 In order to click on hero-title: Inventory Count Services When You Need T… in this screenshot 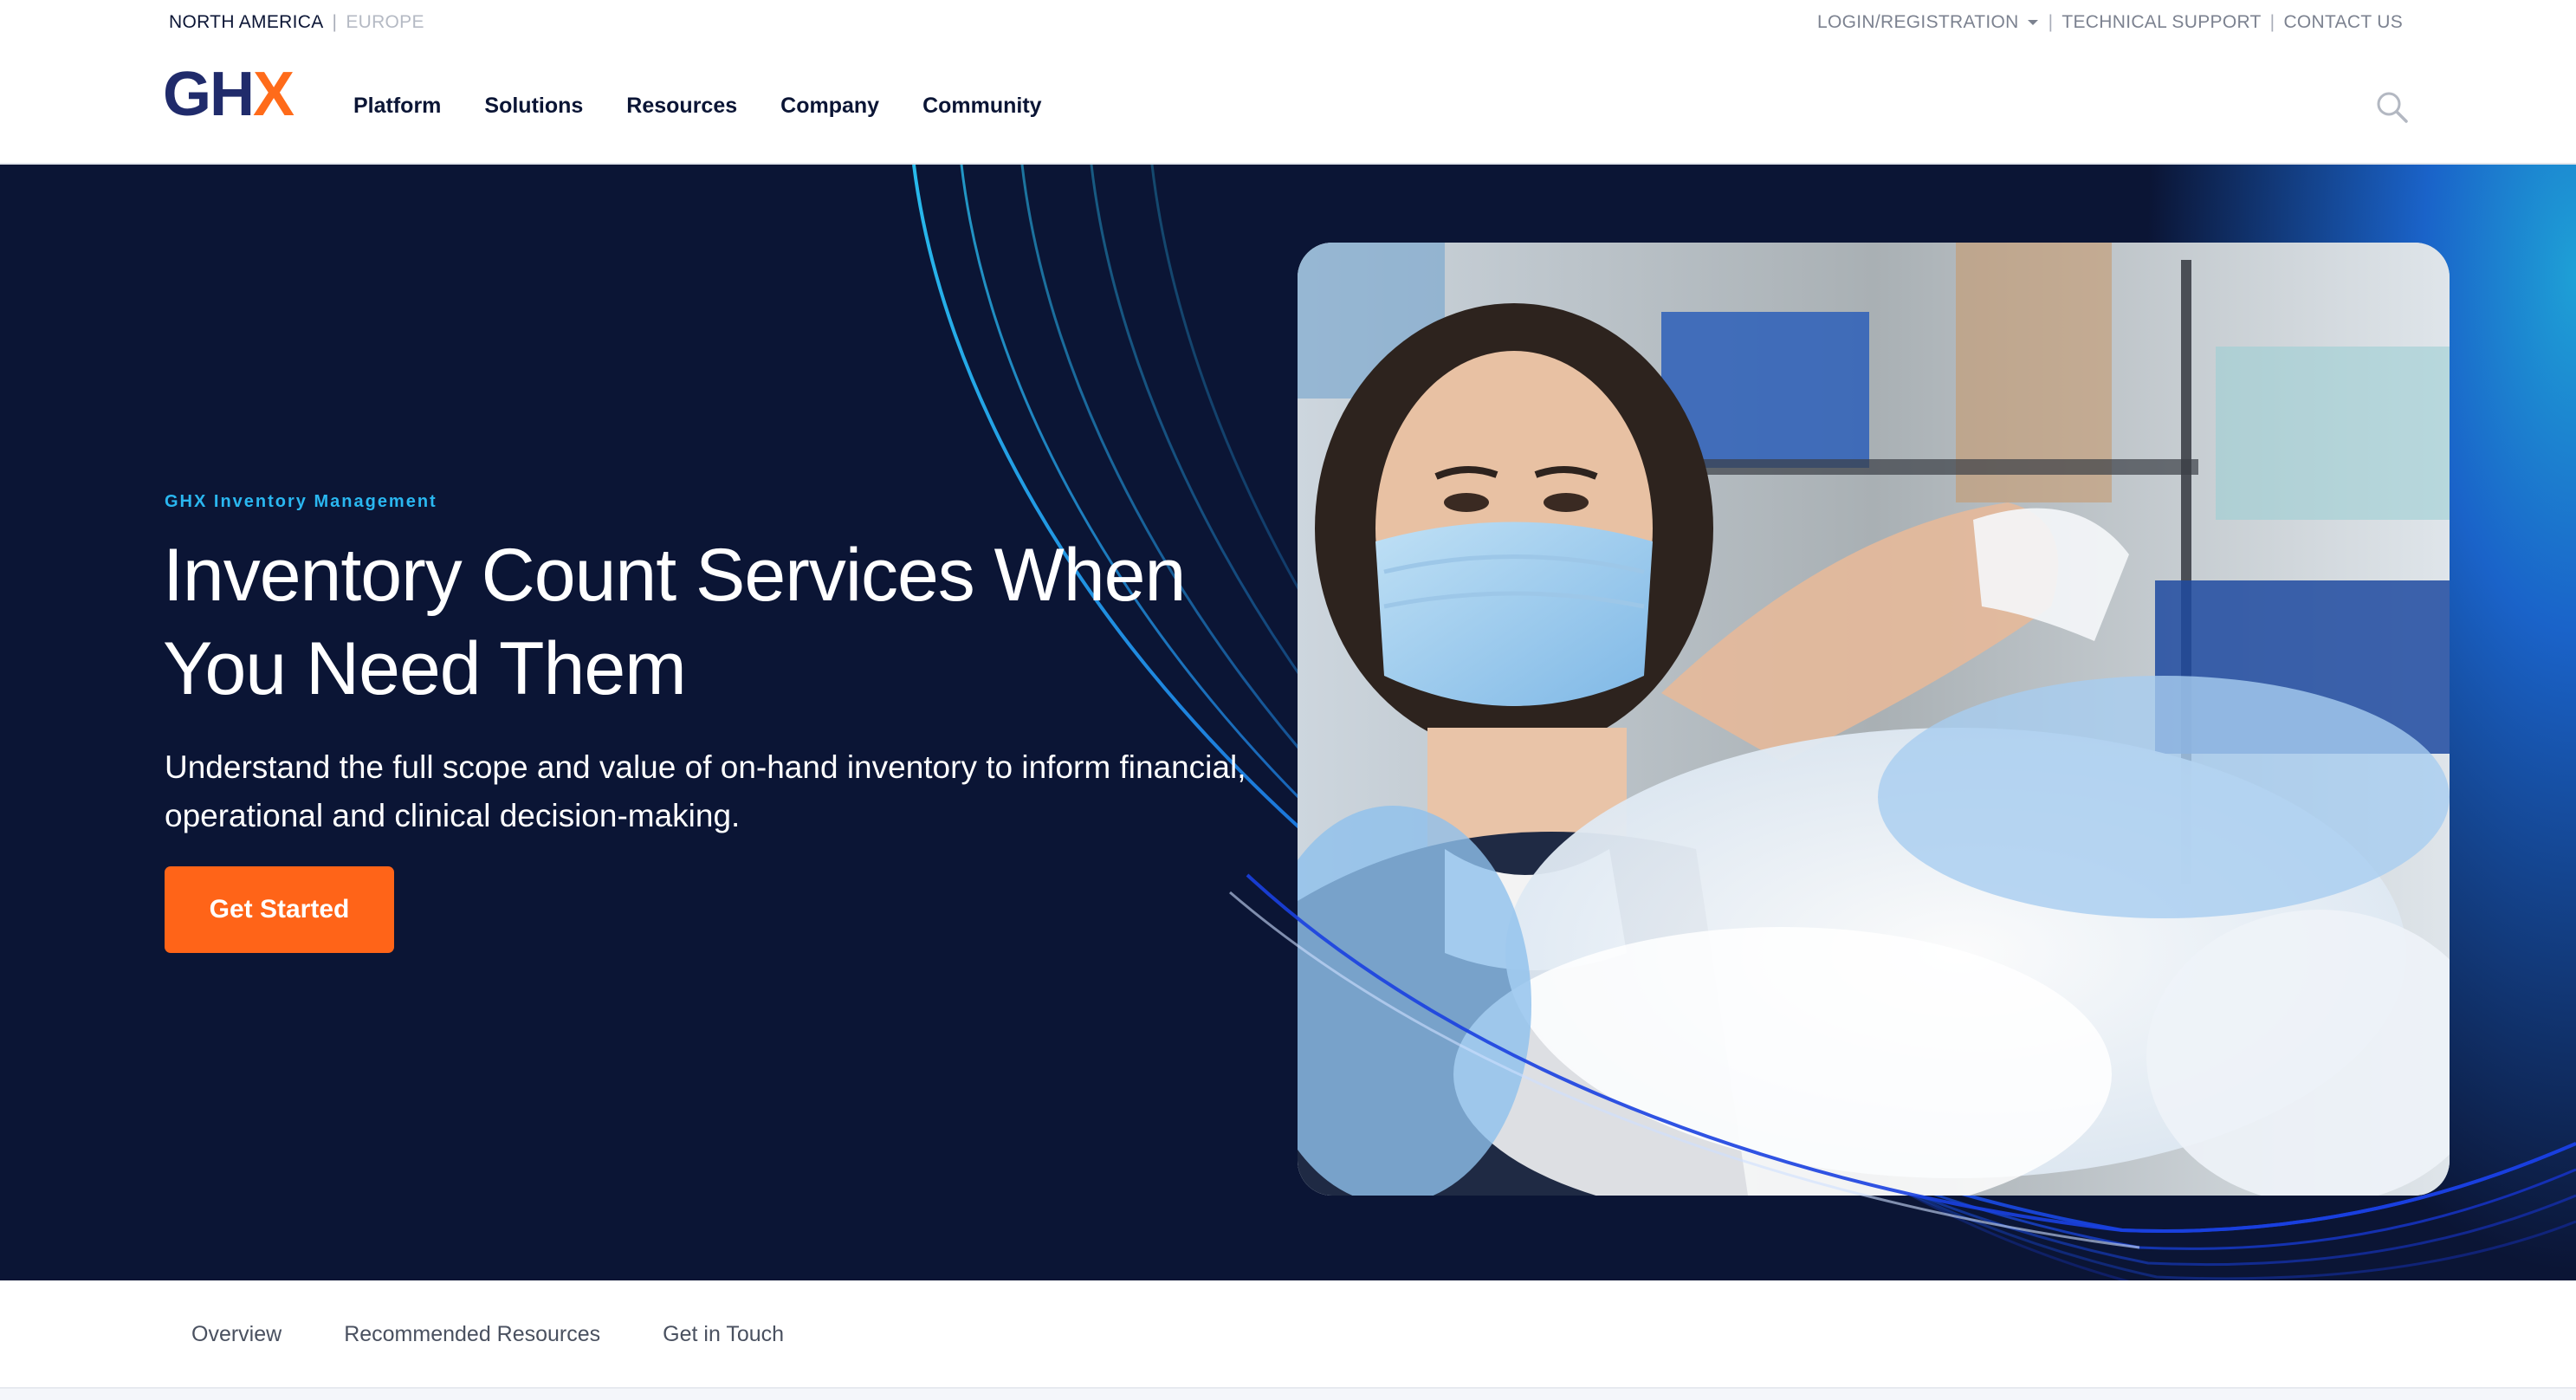, I will do `click(674, 622)`.